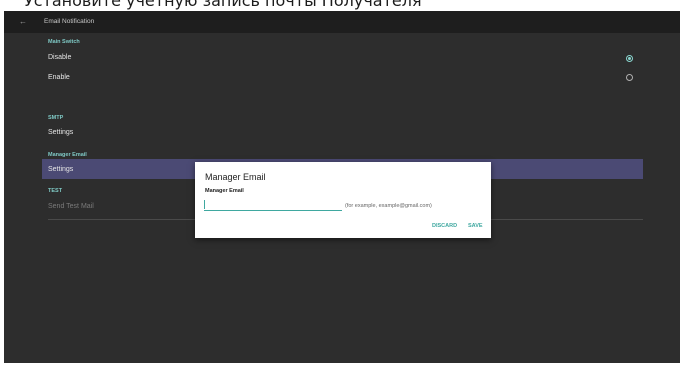 The width and height of the screenshot is (680, 389). Describe the element at coordinates (55, 191) in the screenshot. I see `test-header: TEST` at that location.